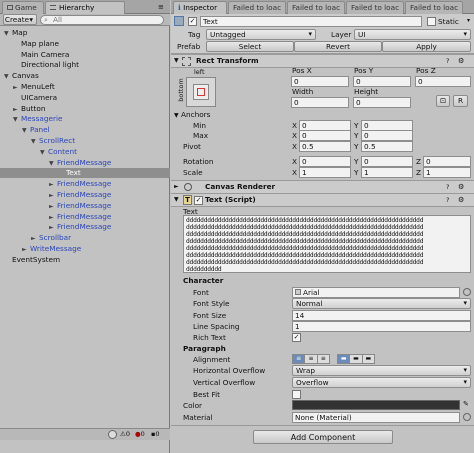  Describe the element at coordinates (325, 135) in the screenshot. I see `max-x-field: 0` at that location.